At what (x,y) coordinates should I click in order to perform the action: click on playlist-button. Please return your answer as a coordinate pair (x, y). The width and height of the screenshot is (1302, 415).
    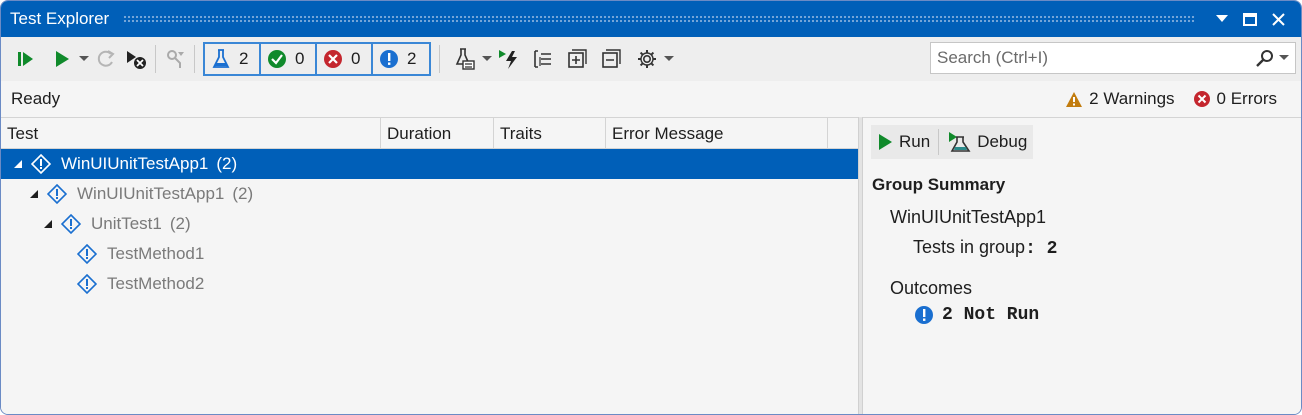
    Looking at the image, I should click on (465, 59).